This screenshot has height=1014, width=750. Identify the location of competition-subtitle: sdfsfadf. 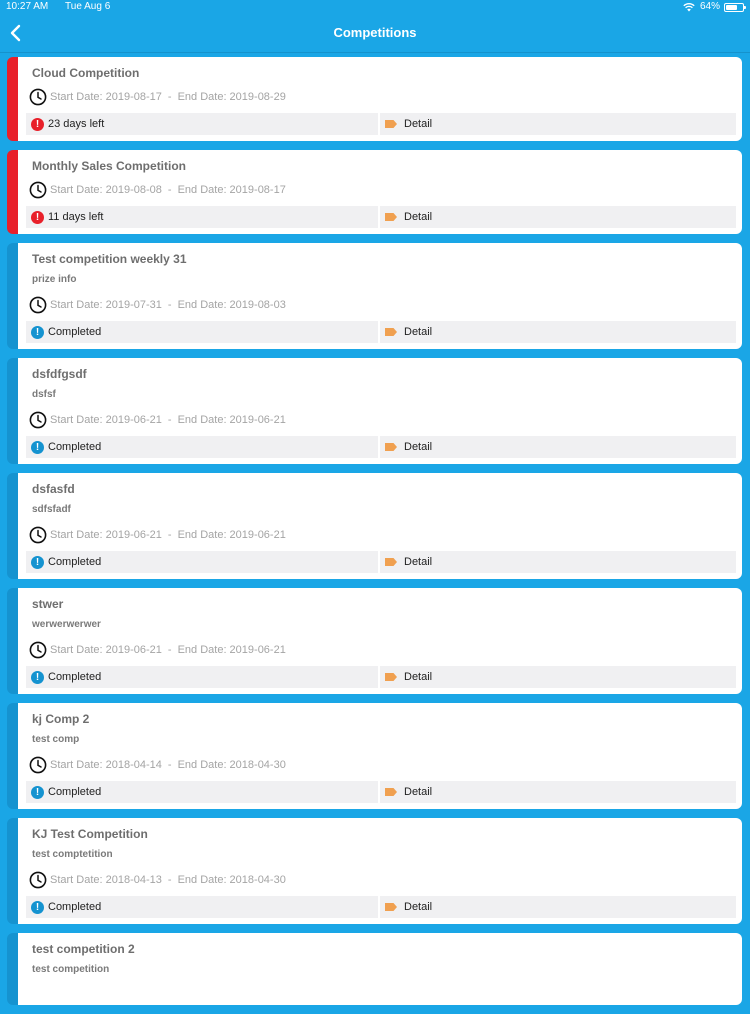
(51, 509).